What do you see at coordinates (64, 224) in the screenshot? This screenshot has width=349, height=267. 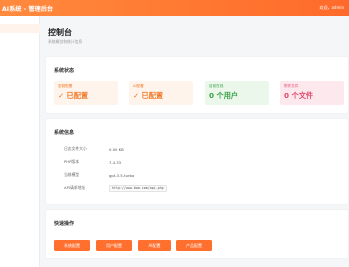 I see `section-title: 快速操作` at bounding box center [64, 224].